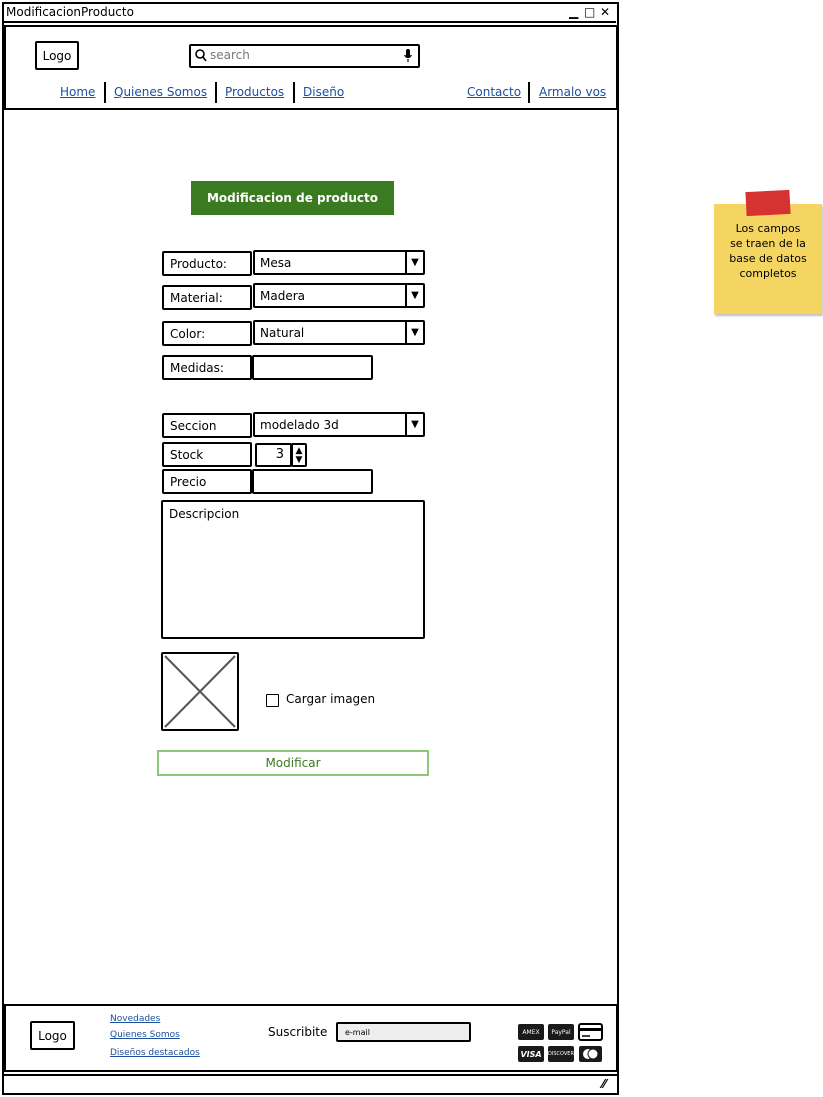 The image size is (823, 1097). I want to click on footer-link-disenos-destacados: Diseños destacados, so click(155, 1053).